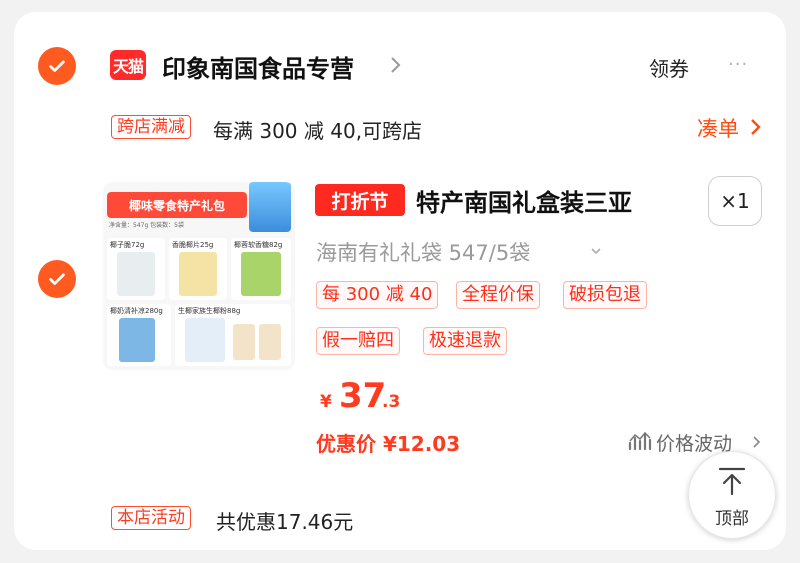 Image resolution: width=800 pixels, height=563 pixels. What do you see at coordinates (270, 207) in the screenshot?
I see `gift-bag-graphic` at bounding box center [270, 207].